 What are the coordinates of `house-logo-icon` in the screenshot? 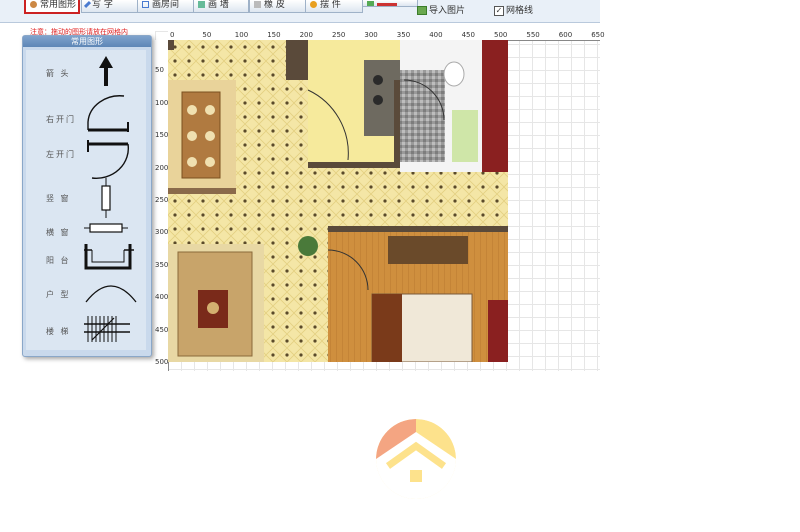 It's located at (416, 459).